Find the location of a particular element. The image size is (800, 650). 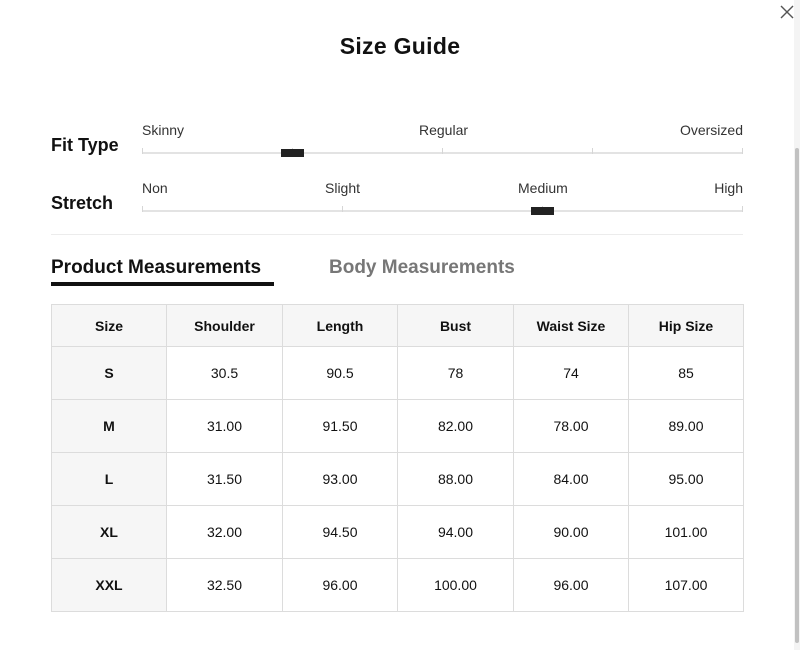

table-cell: 94.00 is located at coordinates (455, 532).